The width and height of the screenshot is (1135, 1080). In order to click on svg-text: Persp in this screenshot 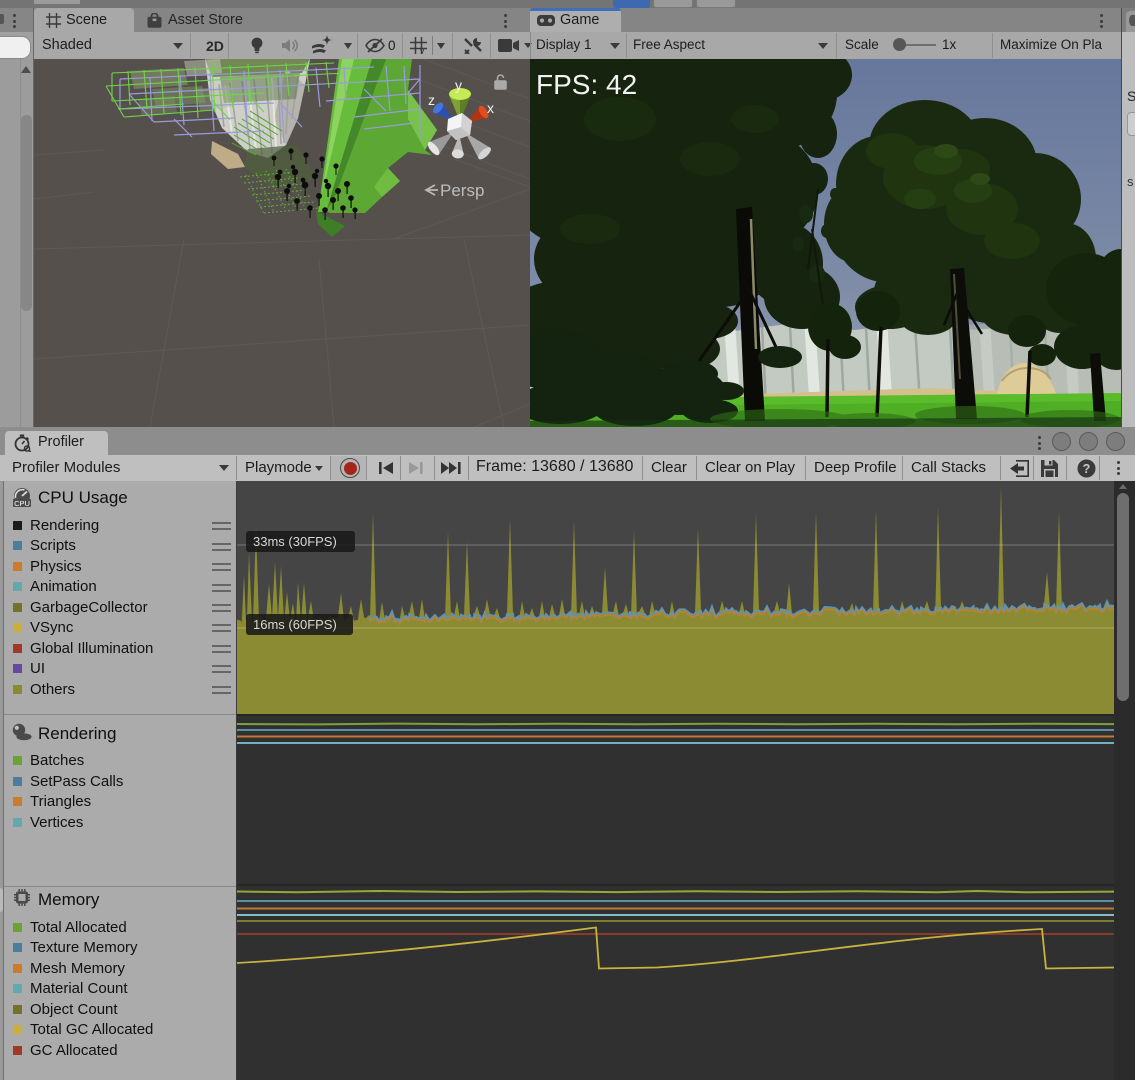, I will do `click(462, 190)`.